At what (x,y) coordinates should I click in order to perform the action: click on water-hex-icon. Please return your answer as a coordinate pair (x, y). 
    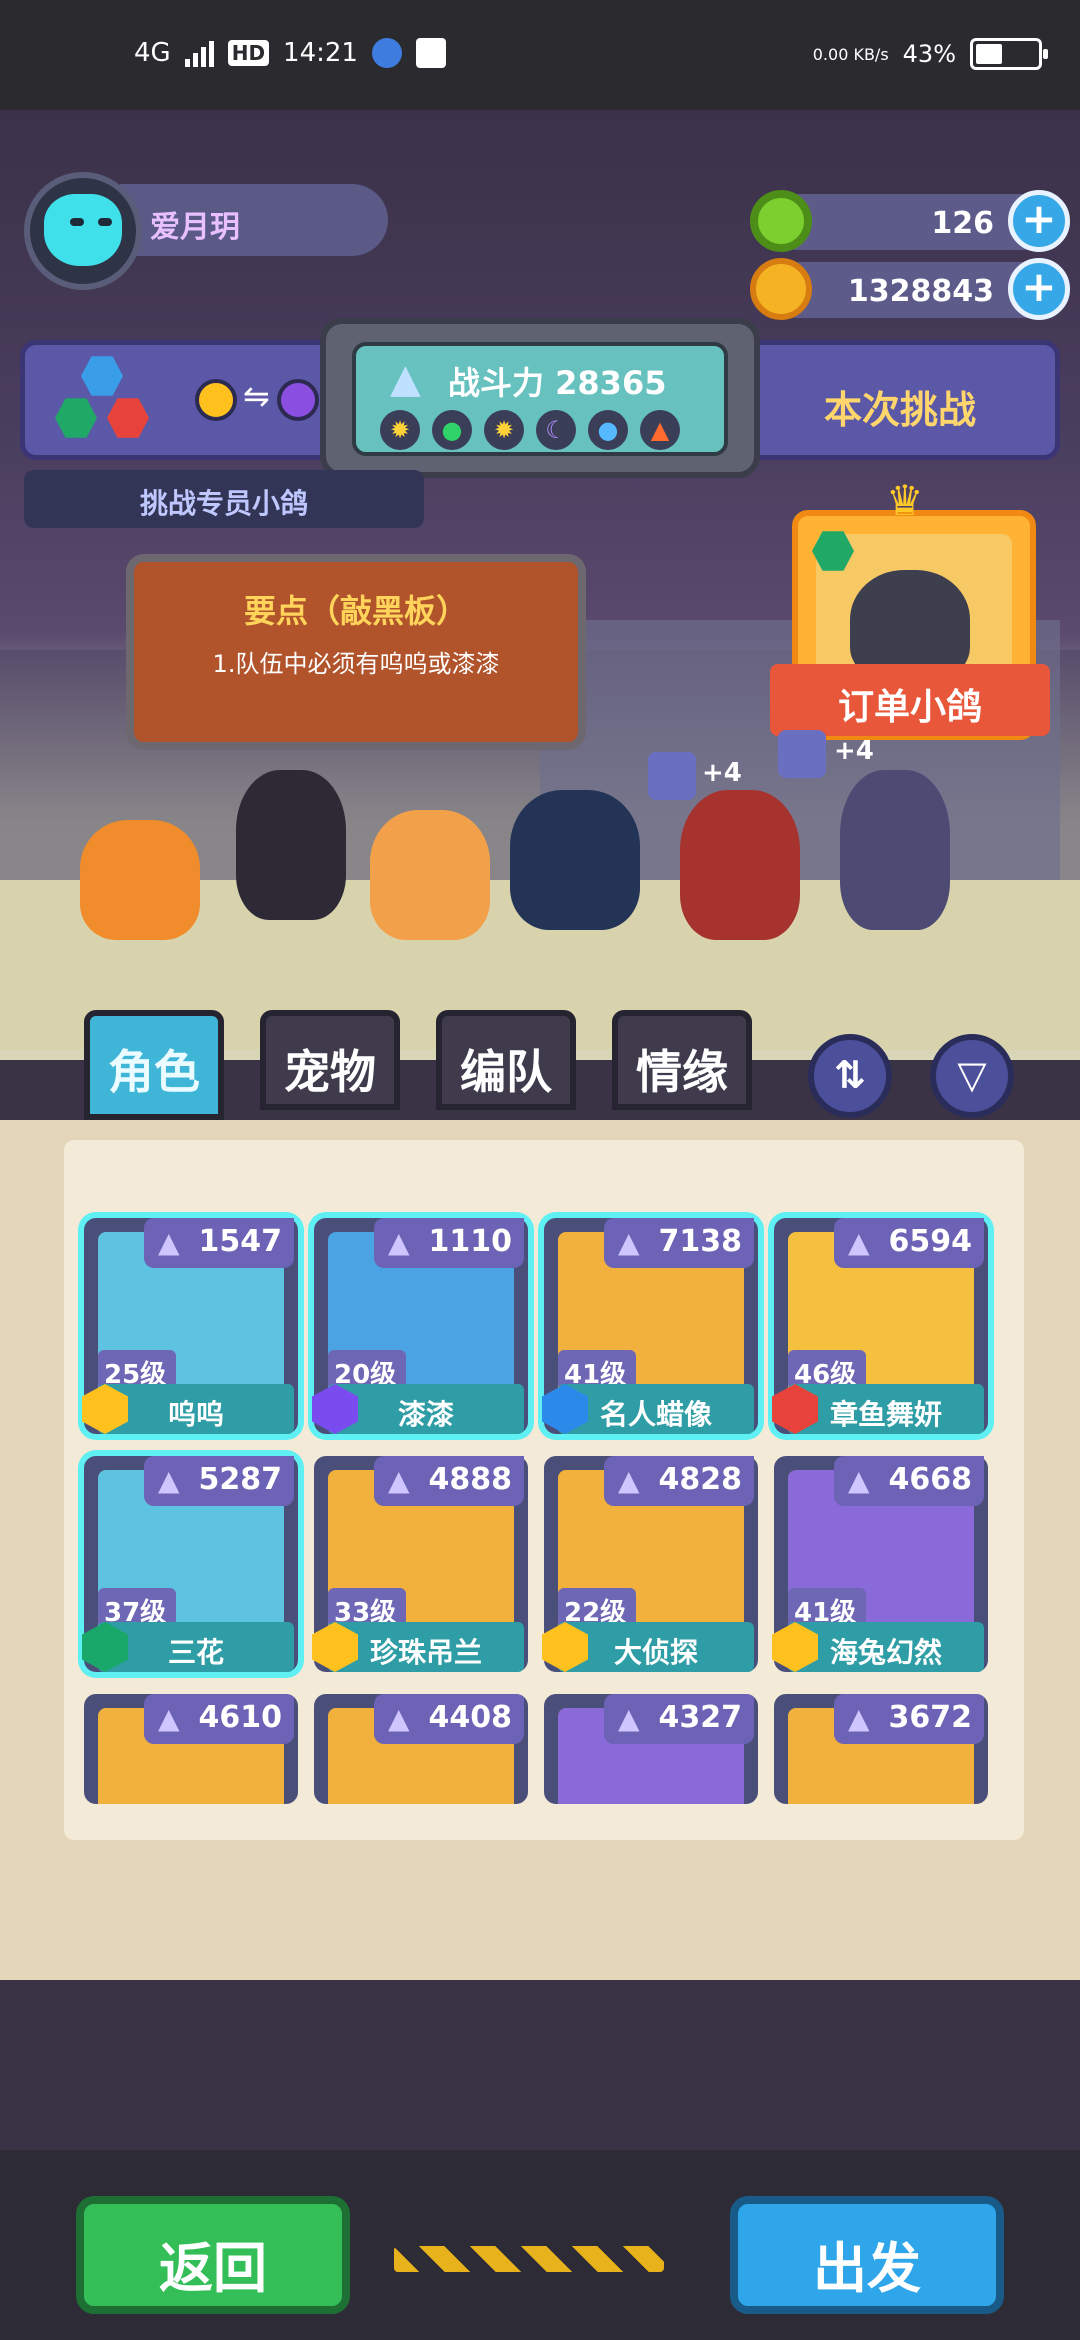
    Looking at the image, I should click on (102, 376).